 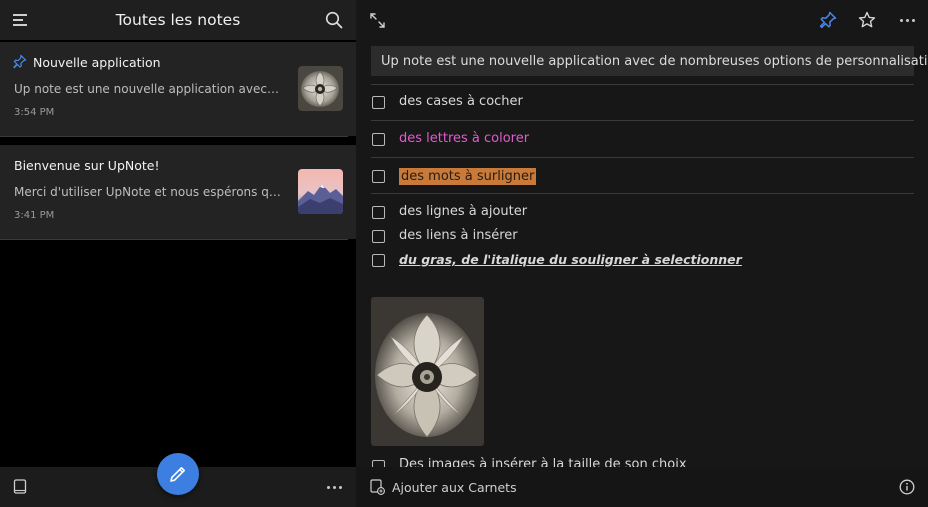 I want to click on search-icon, so click(x=334, y=20).